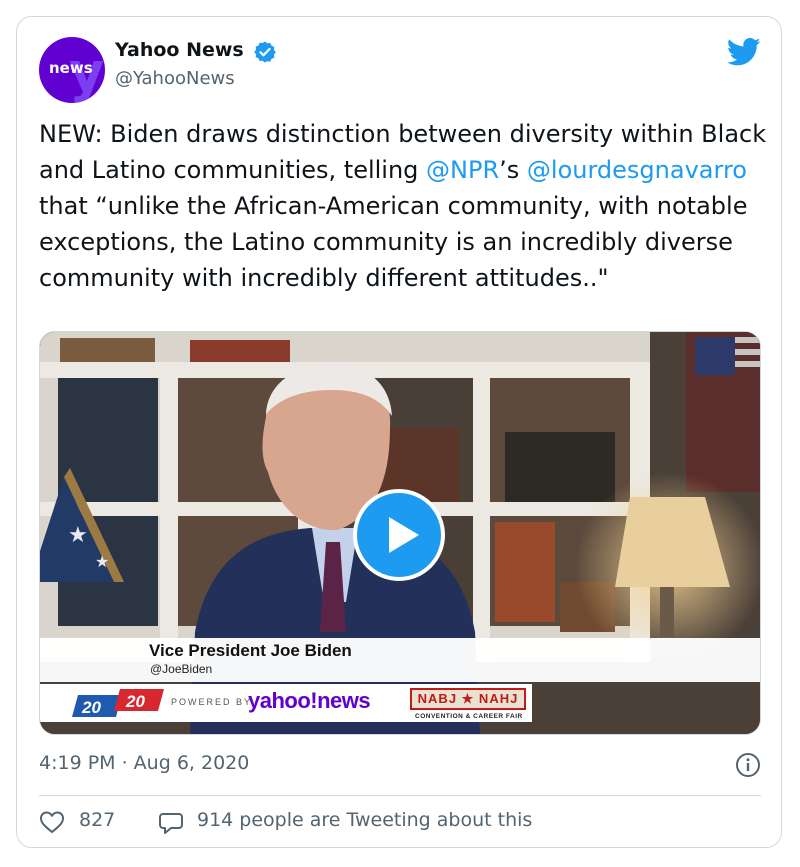 The width and height of the screenshot is (800, 867). What do you see at coordinates (748, 765) in the screenshot?
I see `info-icon` at bounding box center [748, 765].